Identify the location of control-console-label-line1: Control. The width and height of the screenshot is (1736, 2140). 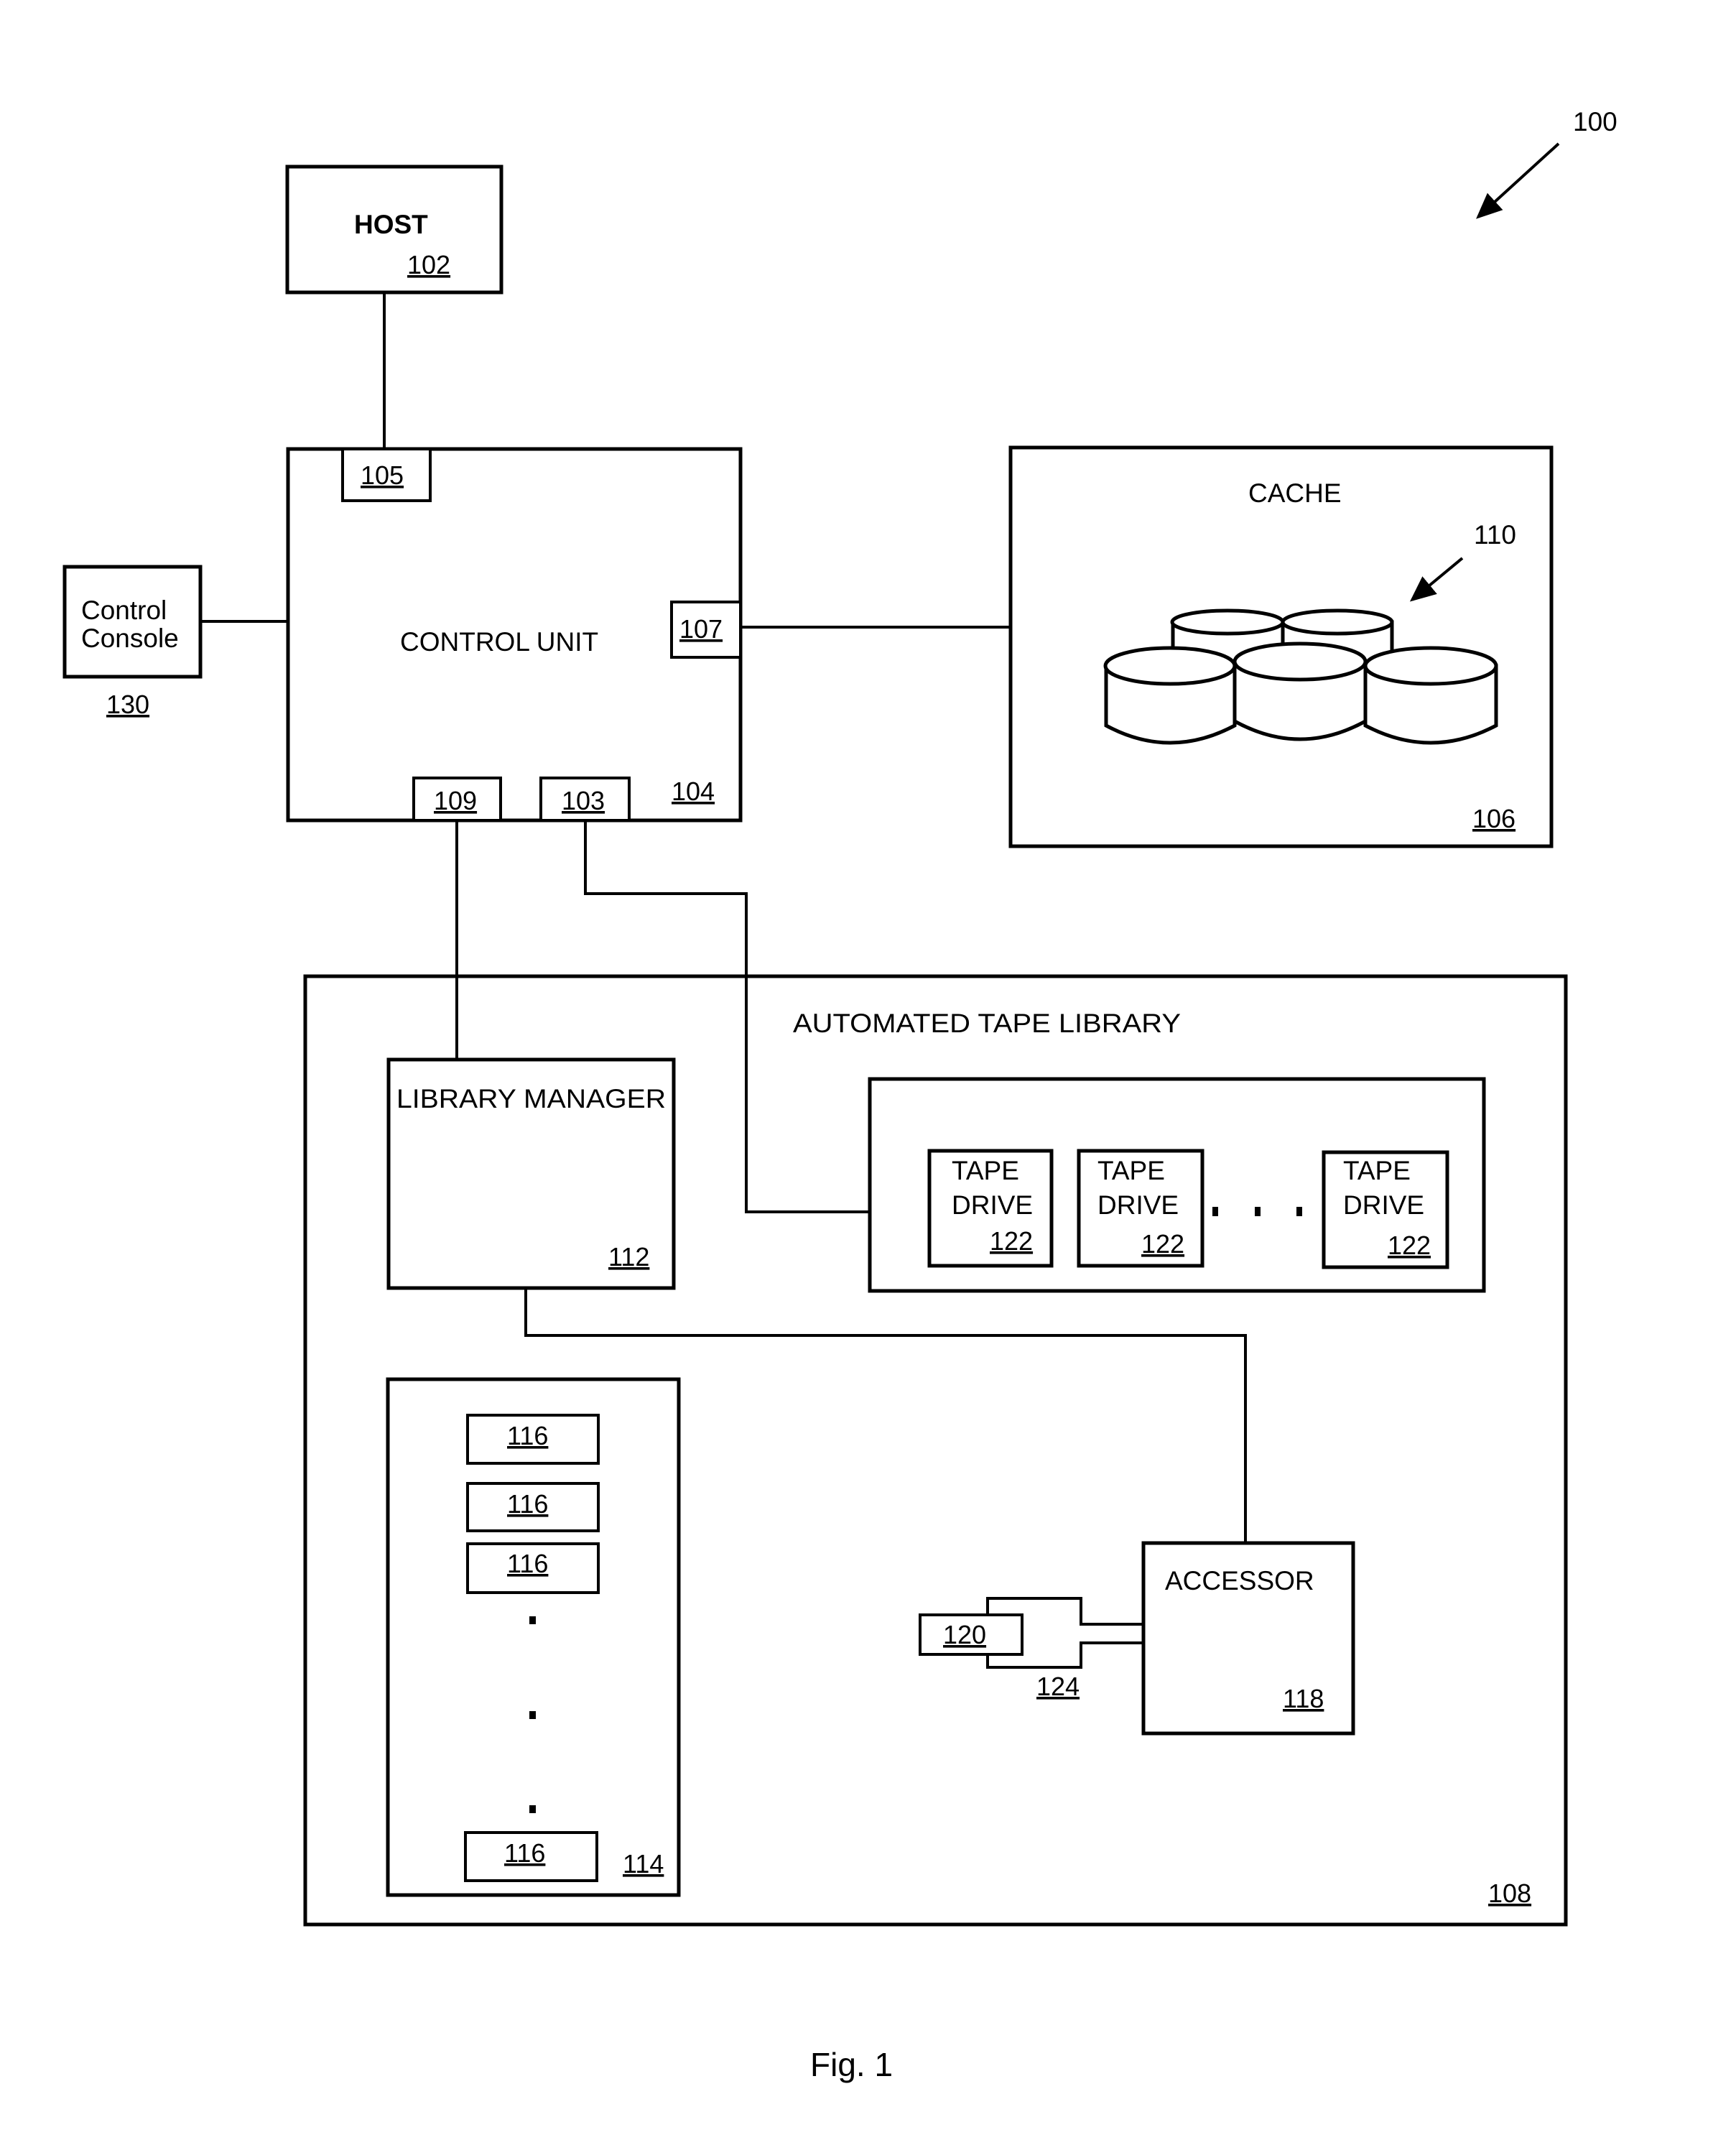
(124, 610).